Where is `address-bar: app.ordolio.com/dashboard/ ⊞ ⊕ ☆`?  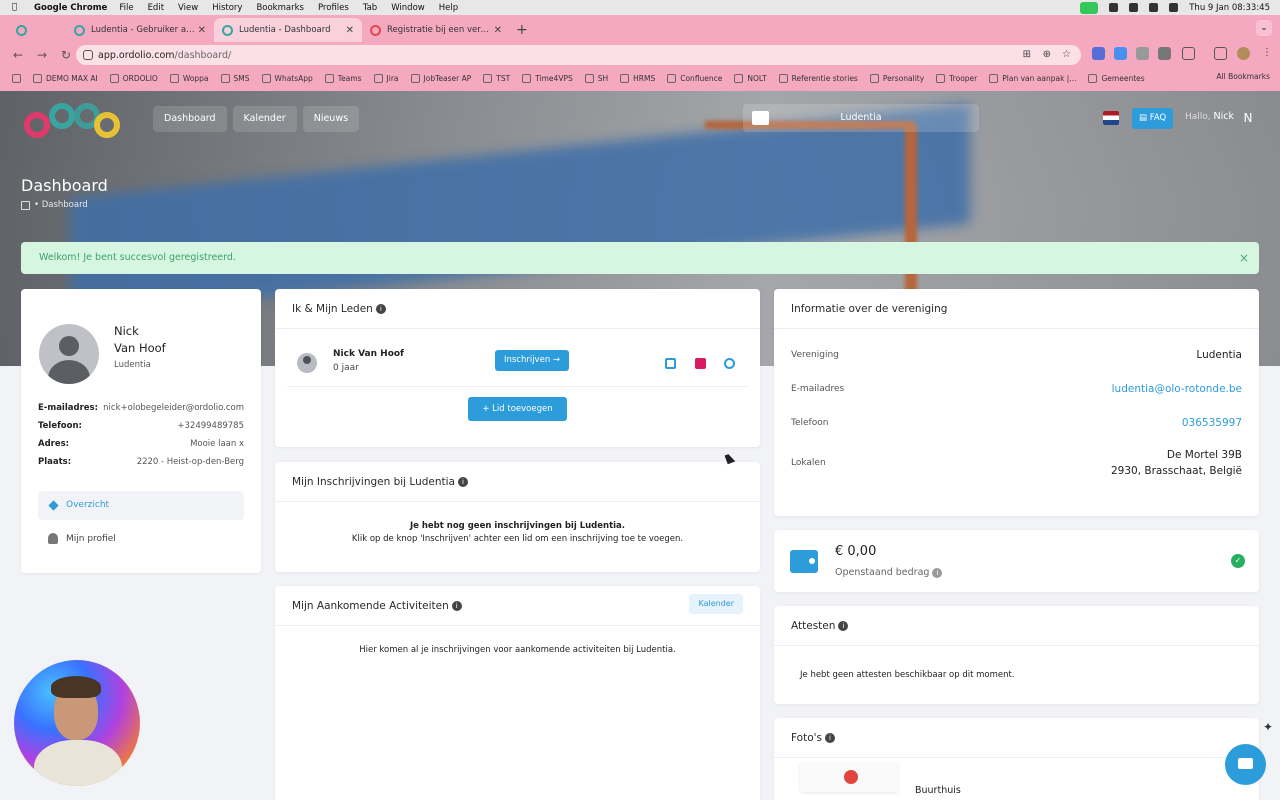
address-bar: app.ordolio.com/dashboard/ ⊞ ⊕ ☆ is located at coordinates (578, 55).